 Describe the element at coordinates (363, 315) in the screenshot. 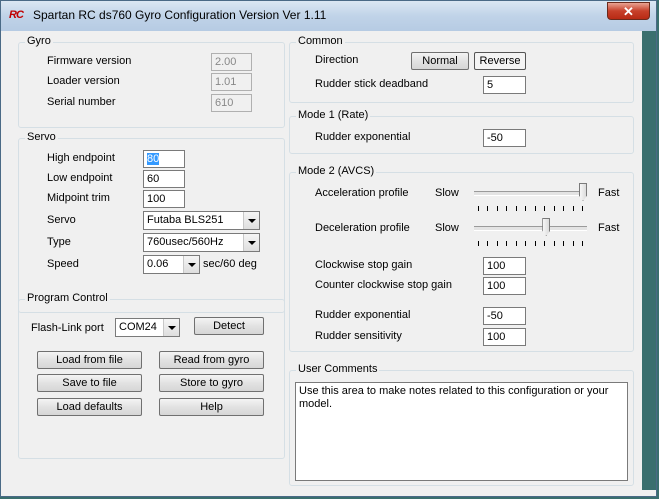

I see `mode2-rudder-exponential-label: Rudder exponential` at that location.